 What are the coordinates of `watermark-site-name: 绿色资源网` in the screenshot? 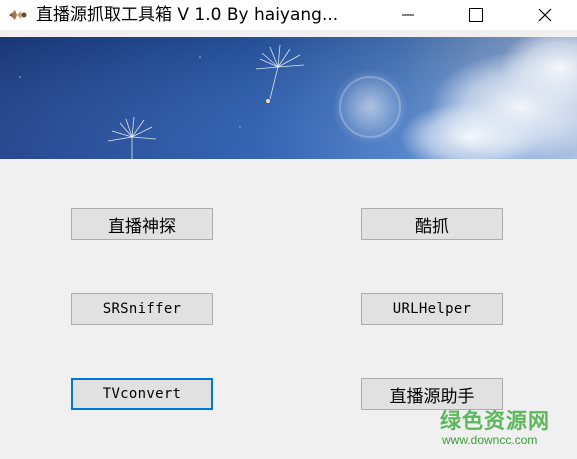 It's located at (495, 421).